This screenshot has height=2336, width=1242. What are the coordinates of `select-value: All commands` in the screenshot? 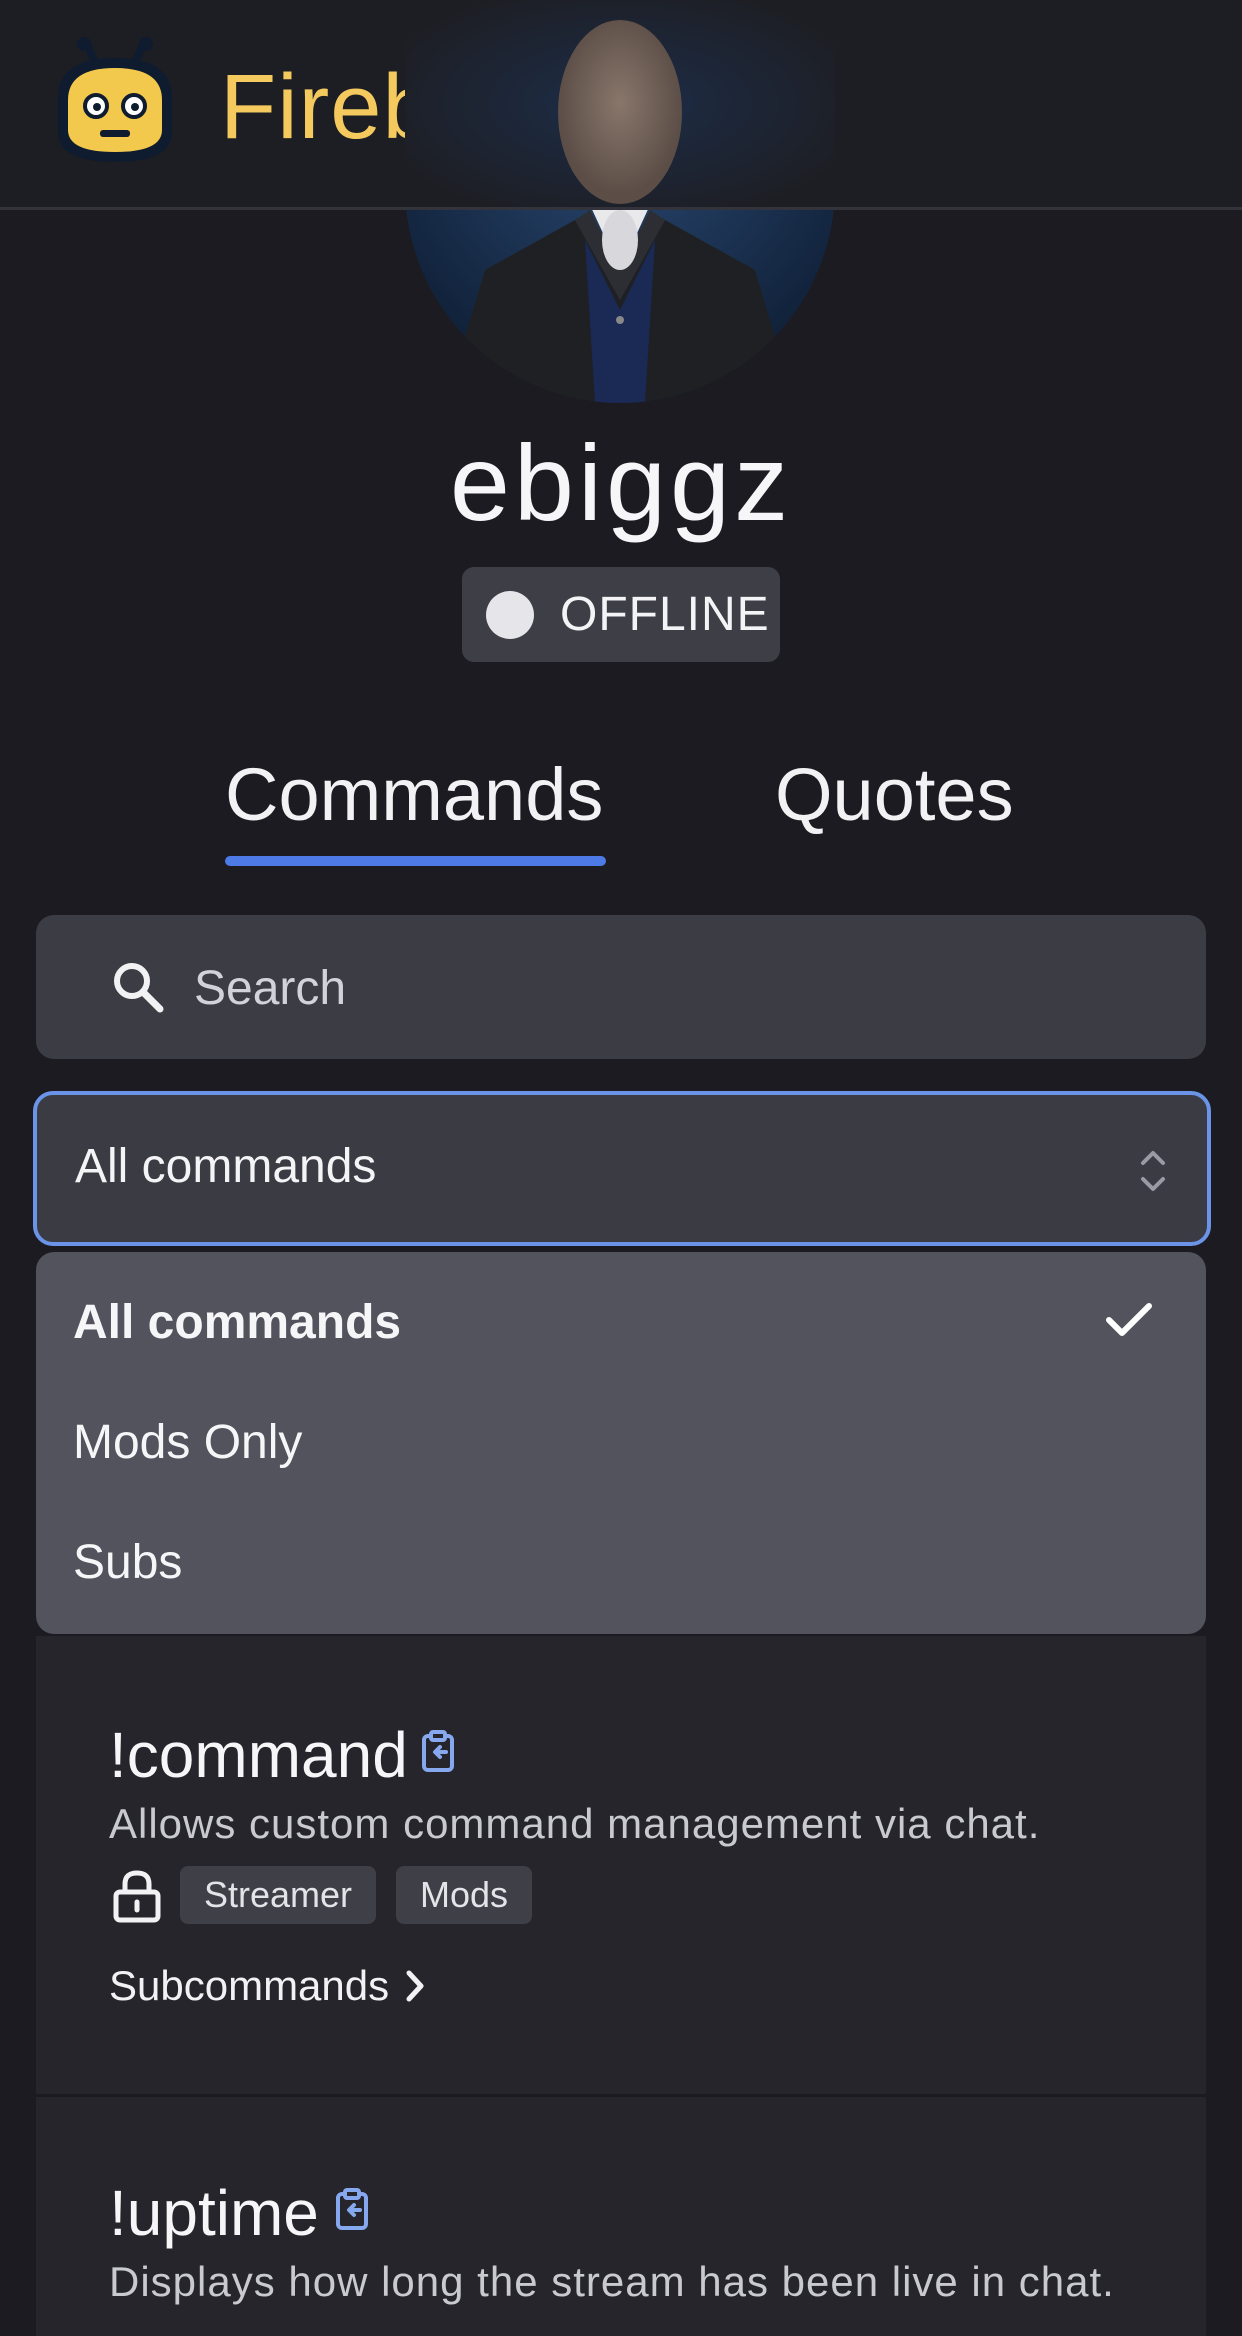 It's located at (226, 1166).